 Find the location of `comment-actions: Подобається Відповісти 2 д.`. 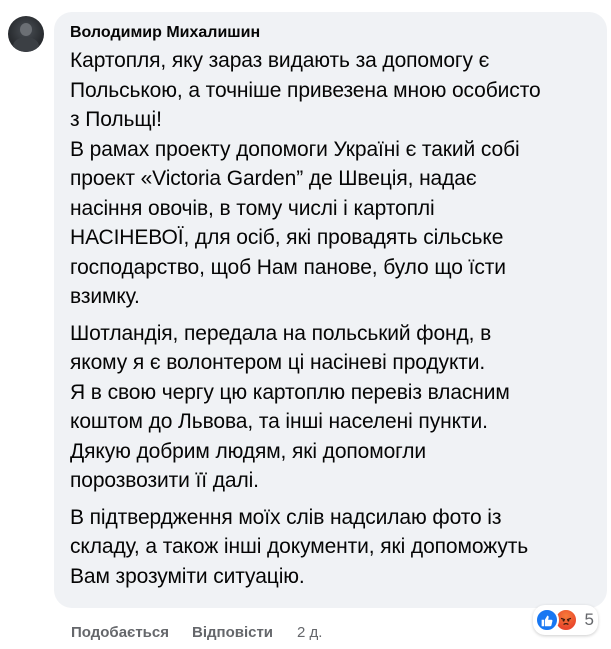

comment-actions: Подобається Відповісти 2 д. is located at coordinates (196, 632).